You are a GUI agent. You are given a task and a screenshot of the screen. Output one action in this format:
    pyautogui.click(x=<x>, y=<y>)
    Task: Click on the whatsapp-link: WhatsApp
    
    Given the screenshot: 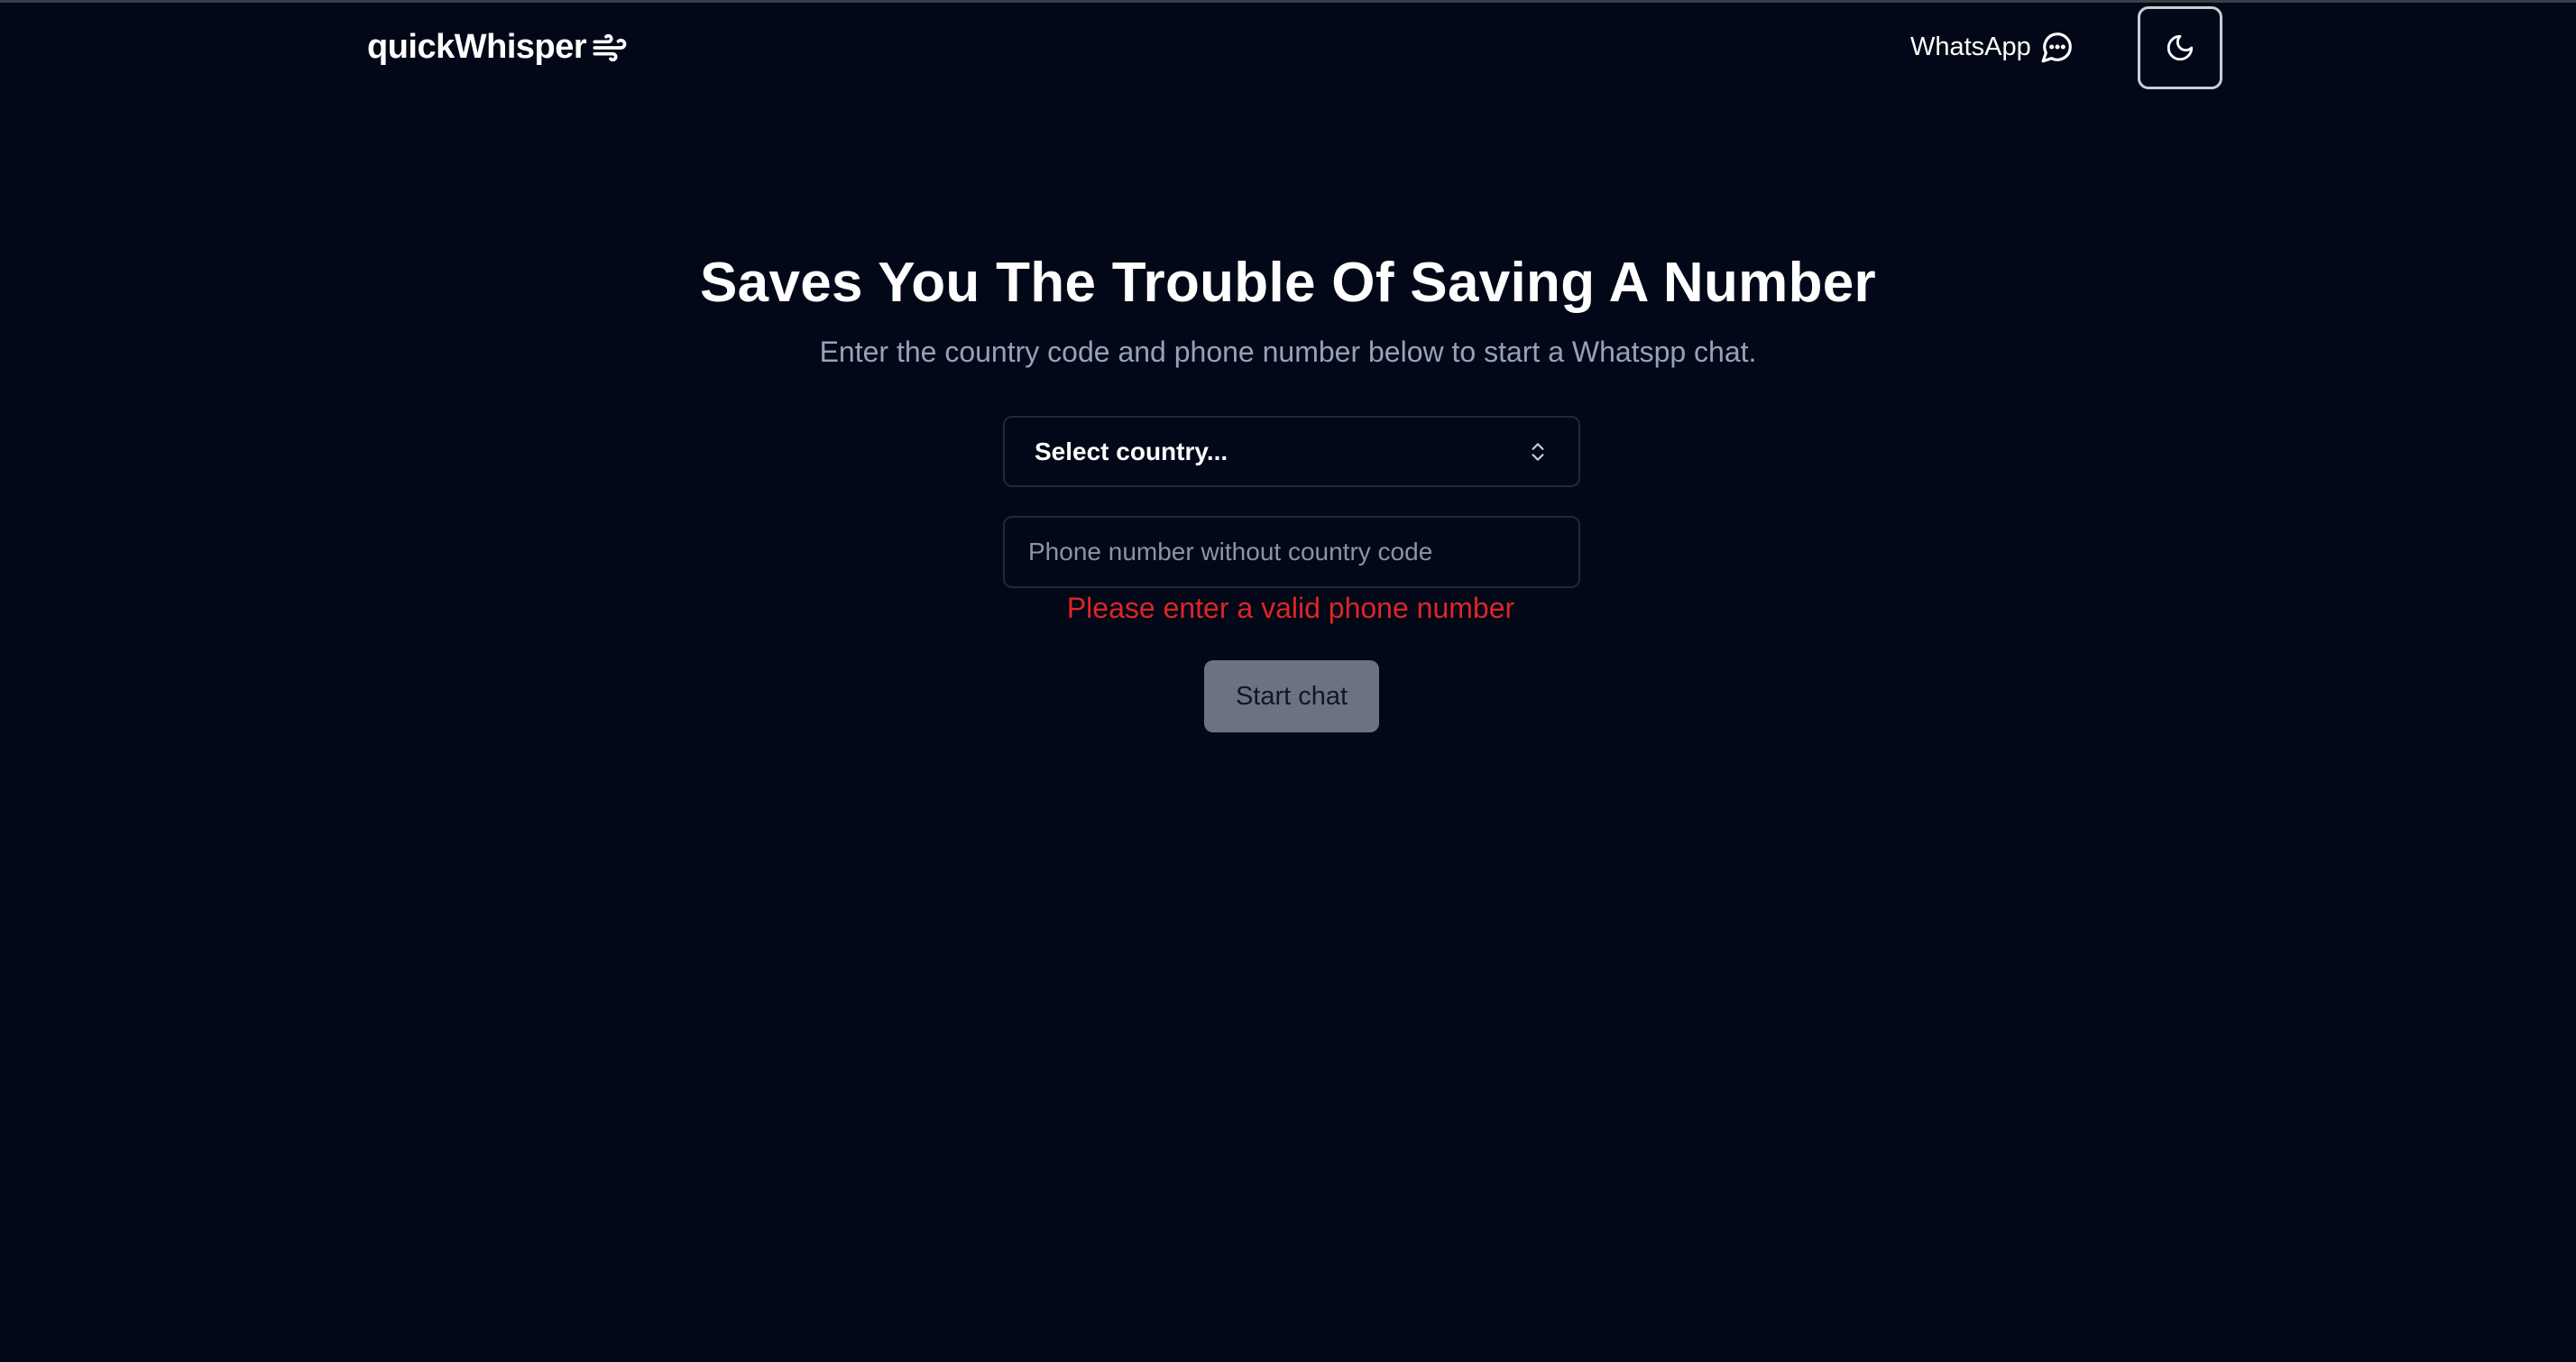 What is the action you would take?
    pyautogui.click(x=1993, y=47)
    